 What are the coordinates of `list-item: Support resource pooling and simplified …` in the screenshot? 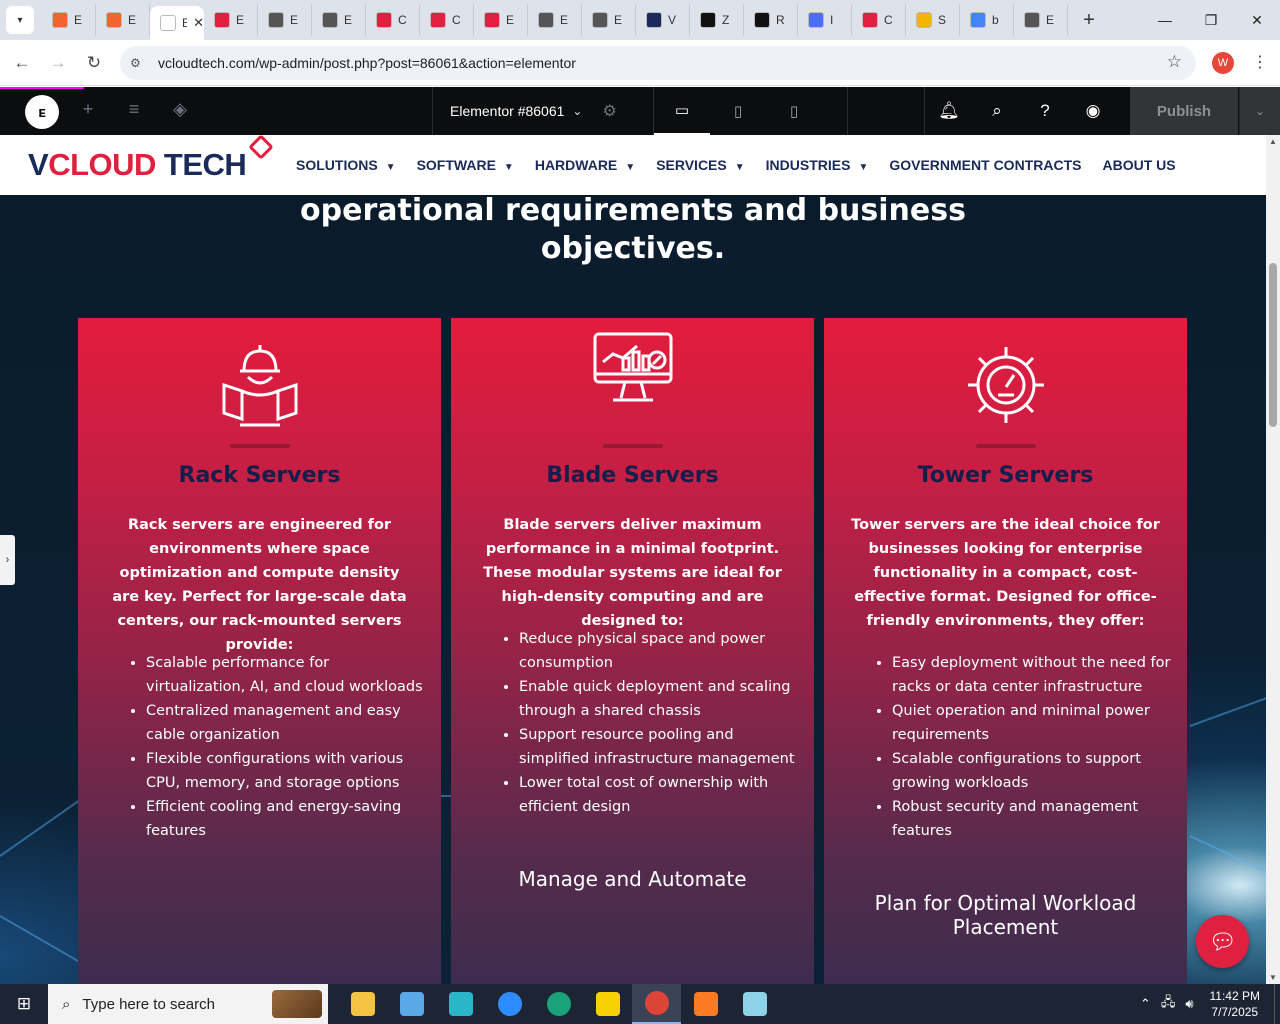 It's located at (659, 747).